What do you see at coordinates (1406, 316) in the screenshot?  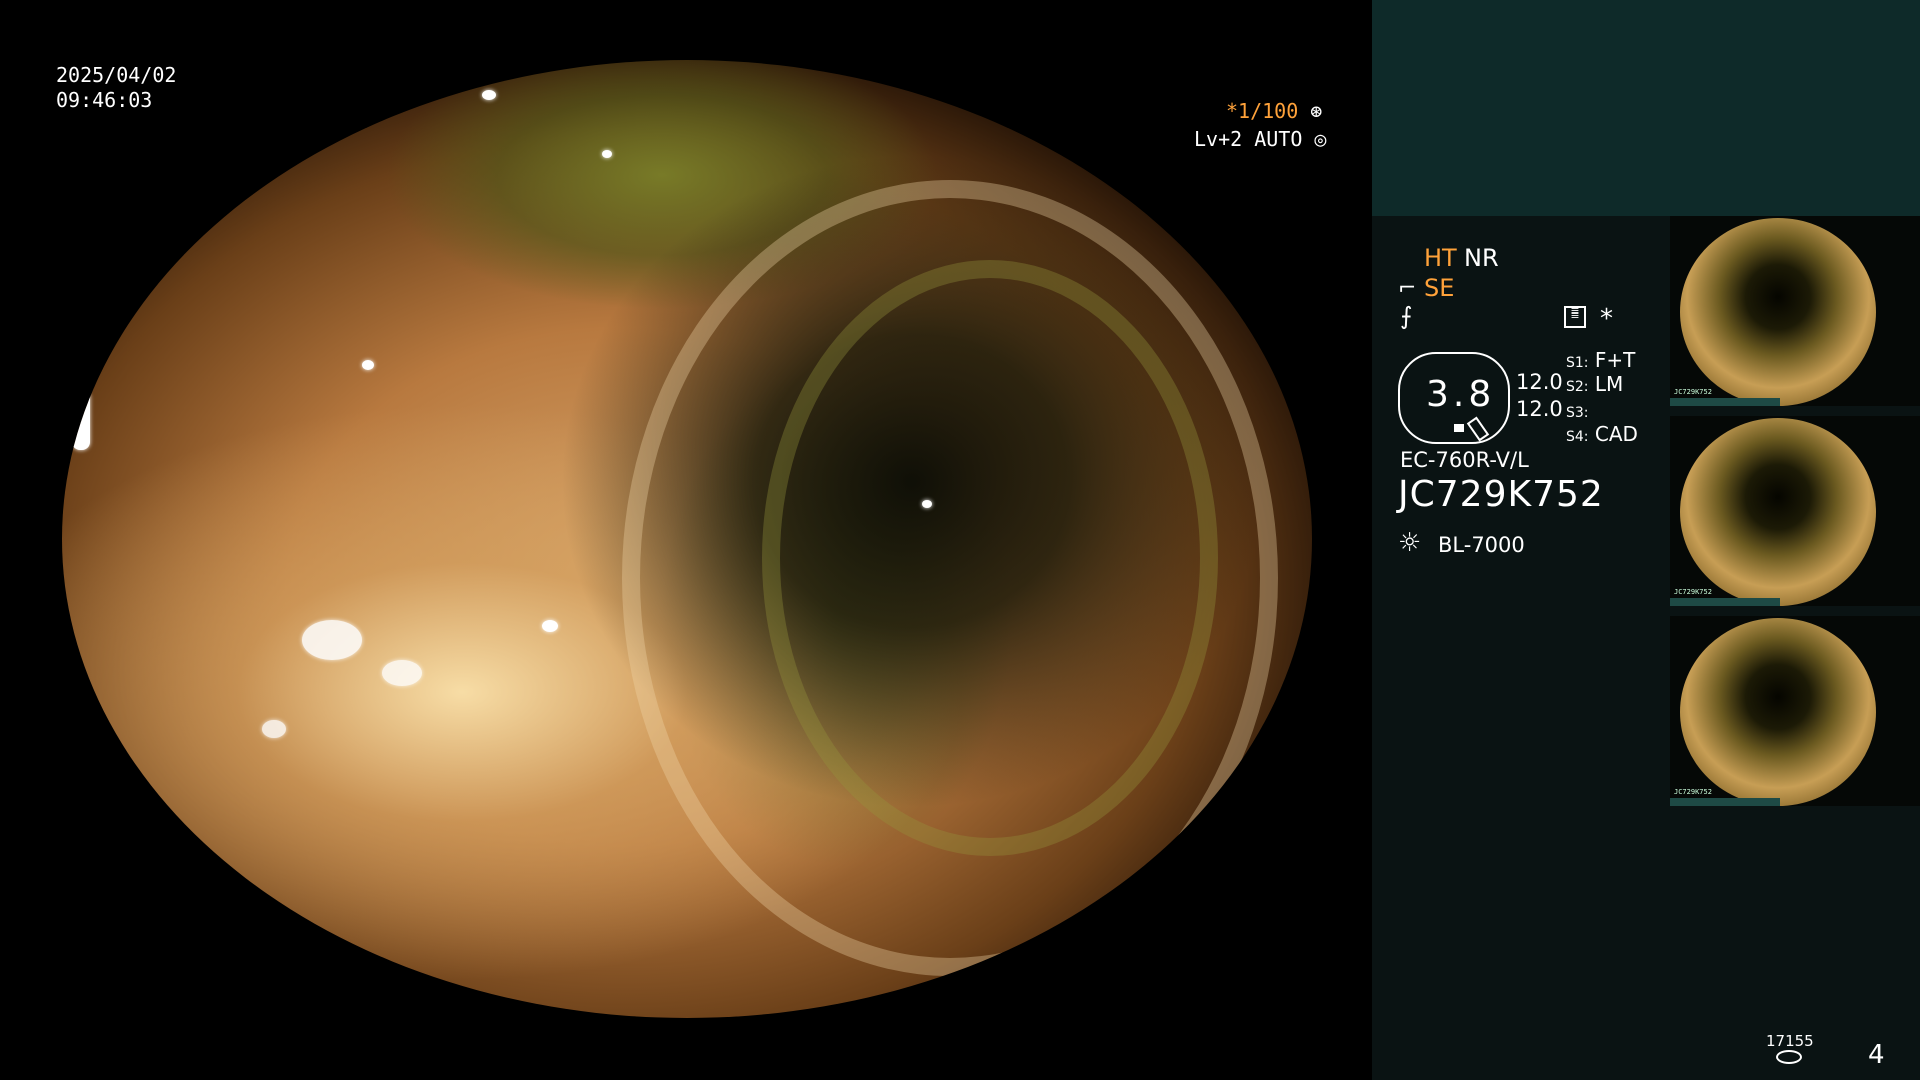 I see `freeze-icon: ⨍` at bounding box center [1406, 316].